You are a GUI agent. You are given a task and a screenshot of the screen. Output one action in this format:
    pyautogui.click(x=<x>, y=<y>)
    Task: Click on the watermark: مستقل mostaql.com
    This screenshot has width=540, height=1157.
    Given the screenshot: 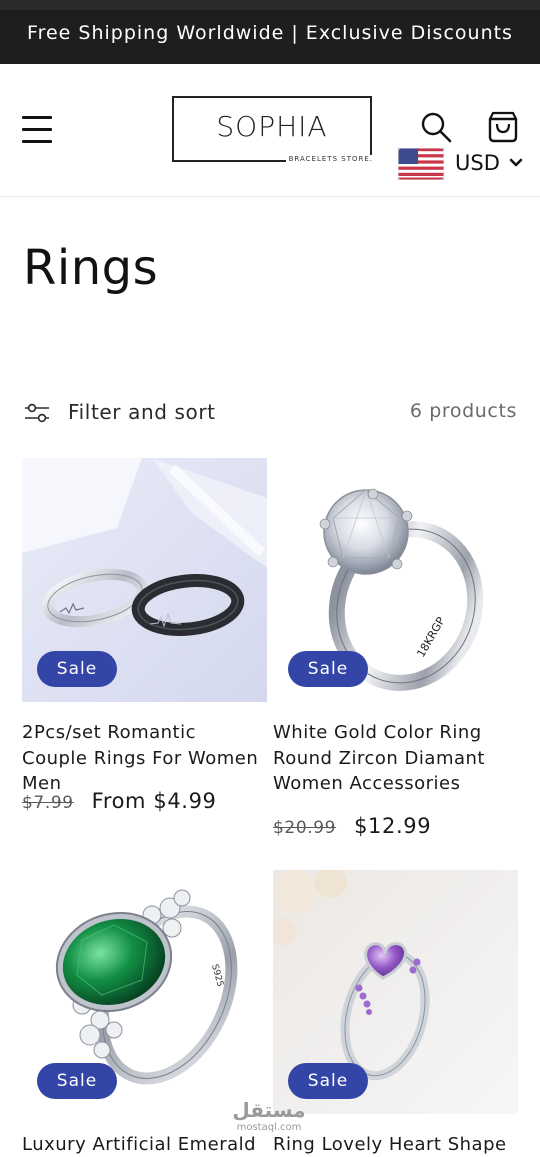 What is the action you would take?
    pyautogui.click(x=269, y=1118)
    